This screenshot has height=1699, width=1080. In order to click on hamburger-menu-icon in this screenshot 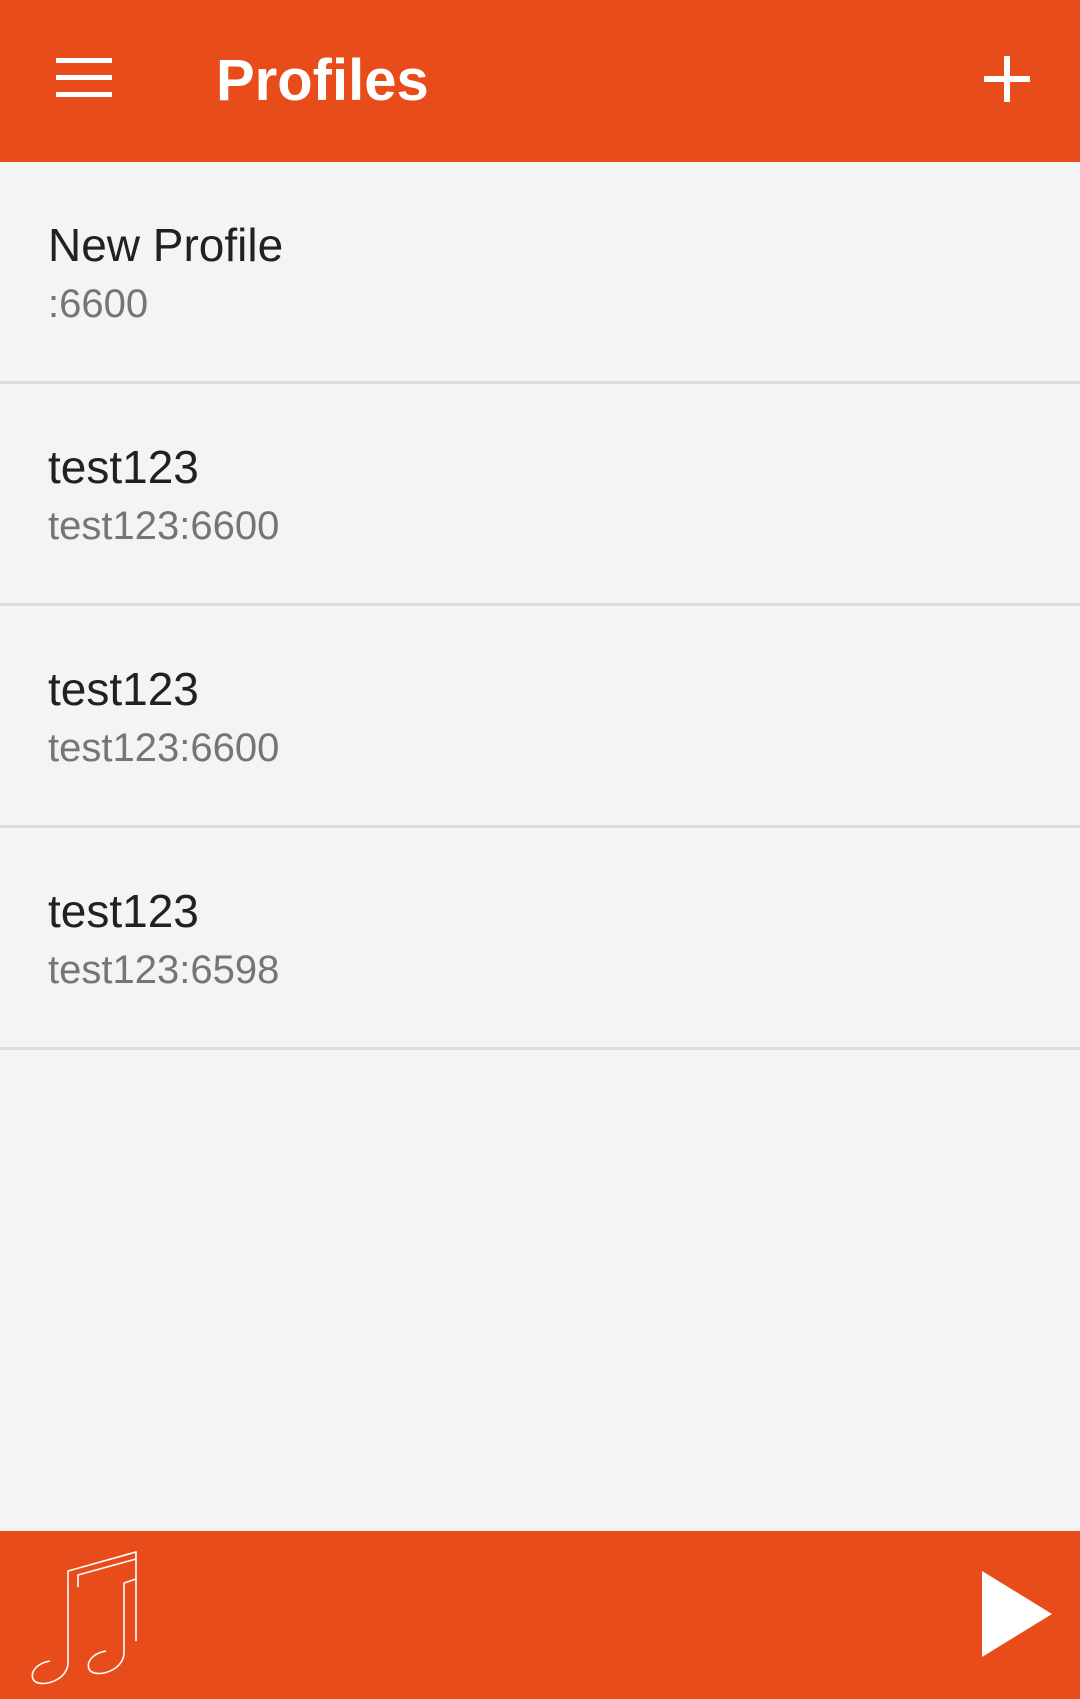, I will do `click(84, 78)`.